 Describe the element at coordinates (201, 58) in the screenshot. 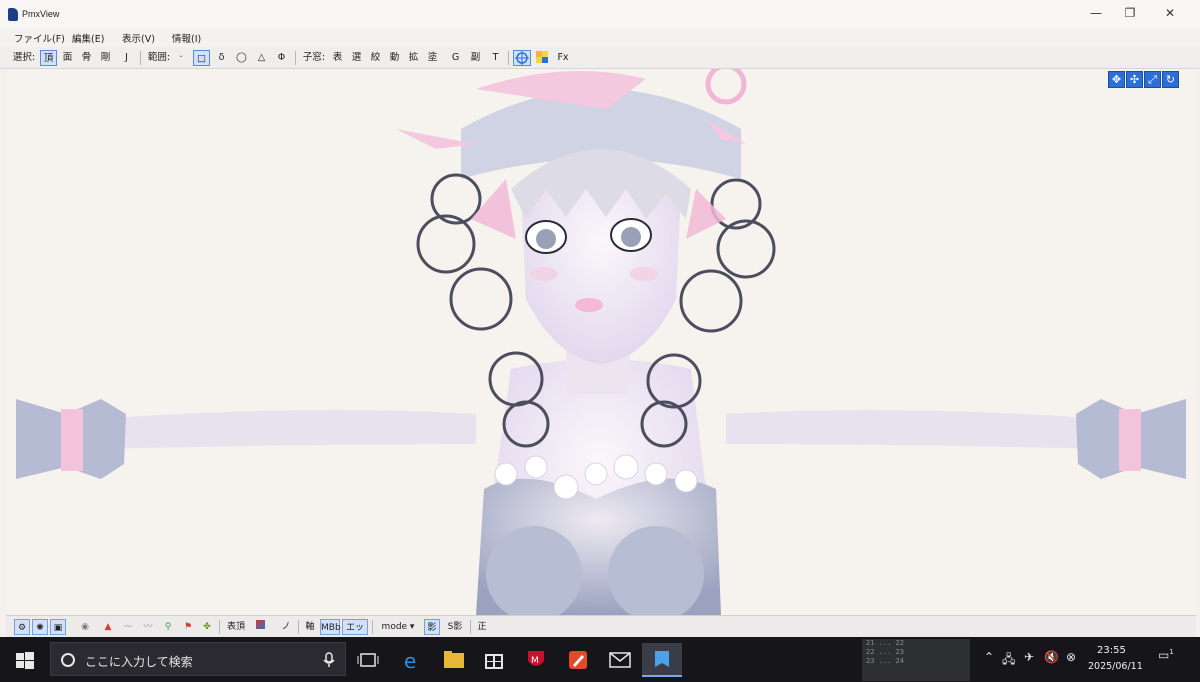

I see `range-rect-button: □` at that location.